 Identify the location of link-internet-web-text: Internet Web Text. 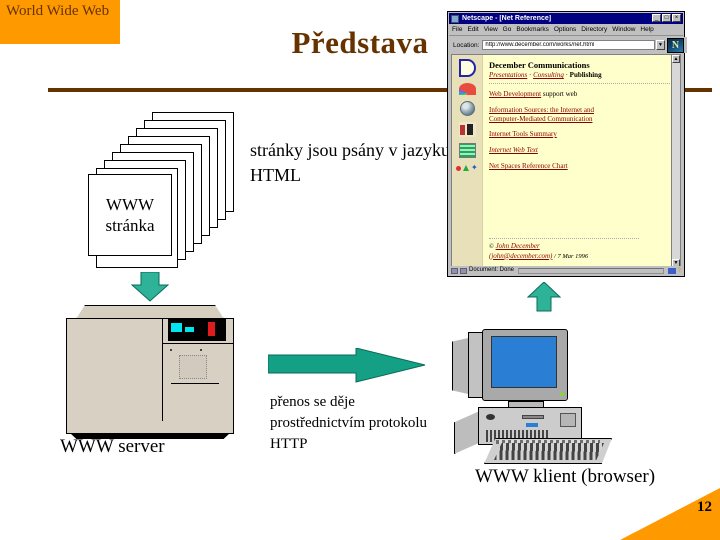
(513, 150).